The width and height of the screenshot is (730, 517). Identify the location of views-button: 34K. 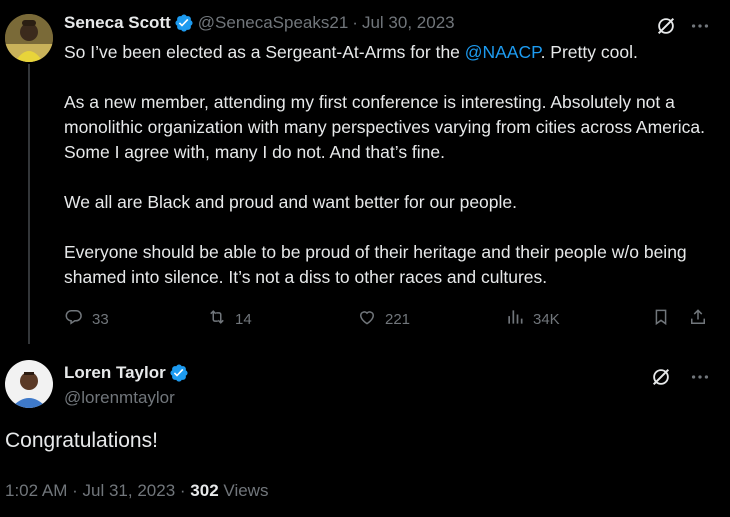
(532, 319).